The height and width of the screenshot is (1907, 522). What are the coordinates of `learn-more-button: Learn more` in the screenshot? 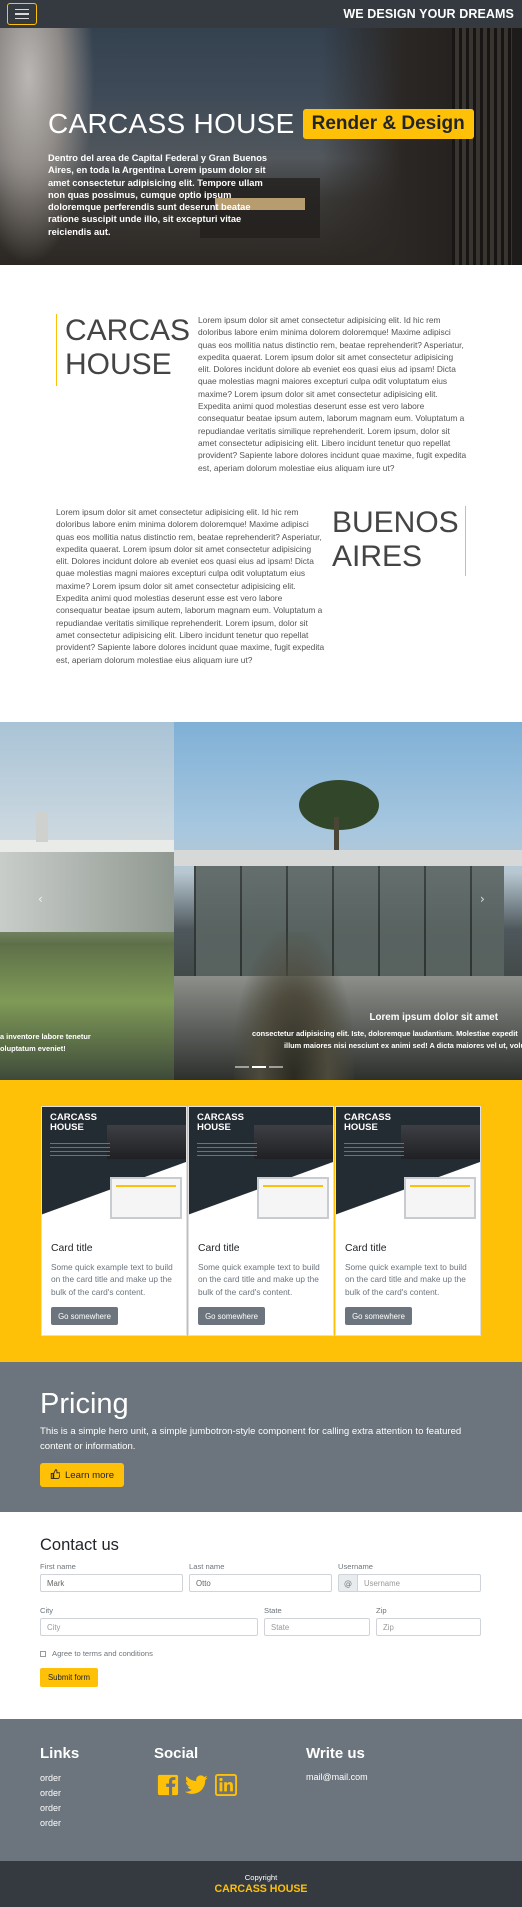 It's located at (82, 1475).